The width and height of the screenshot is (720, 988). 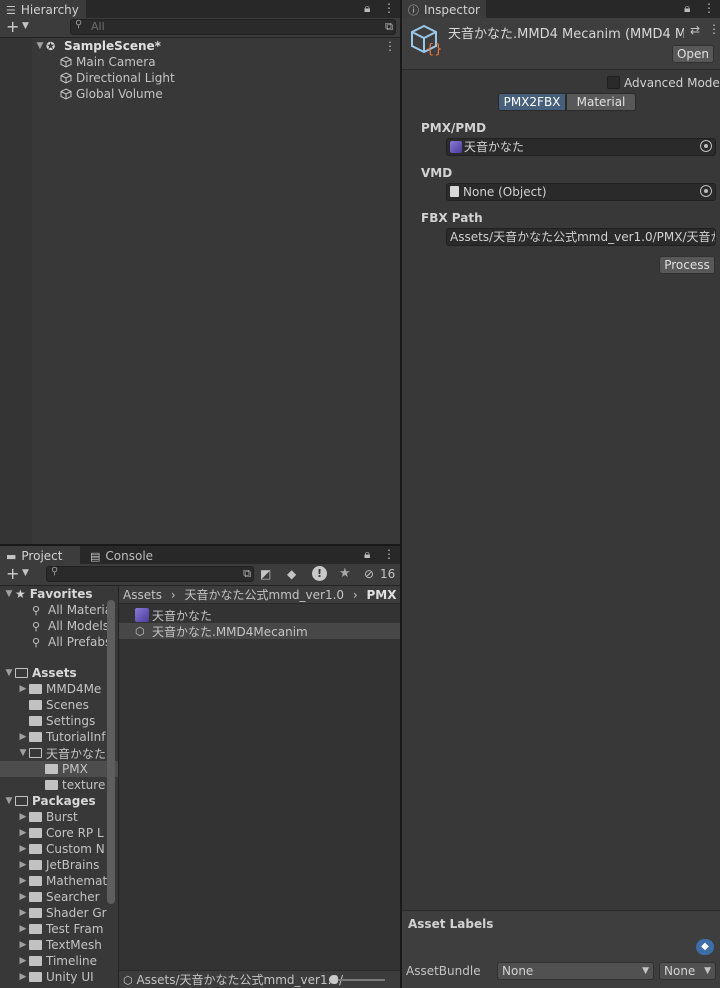 I want to click on favorite-item: ⚲ All Materia, so click(x=59, y=610).